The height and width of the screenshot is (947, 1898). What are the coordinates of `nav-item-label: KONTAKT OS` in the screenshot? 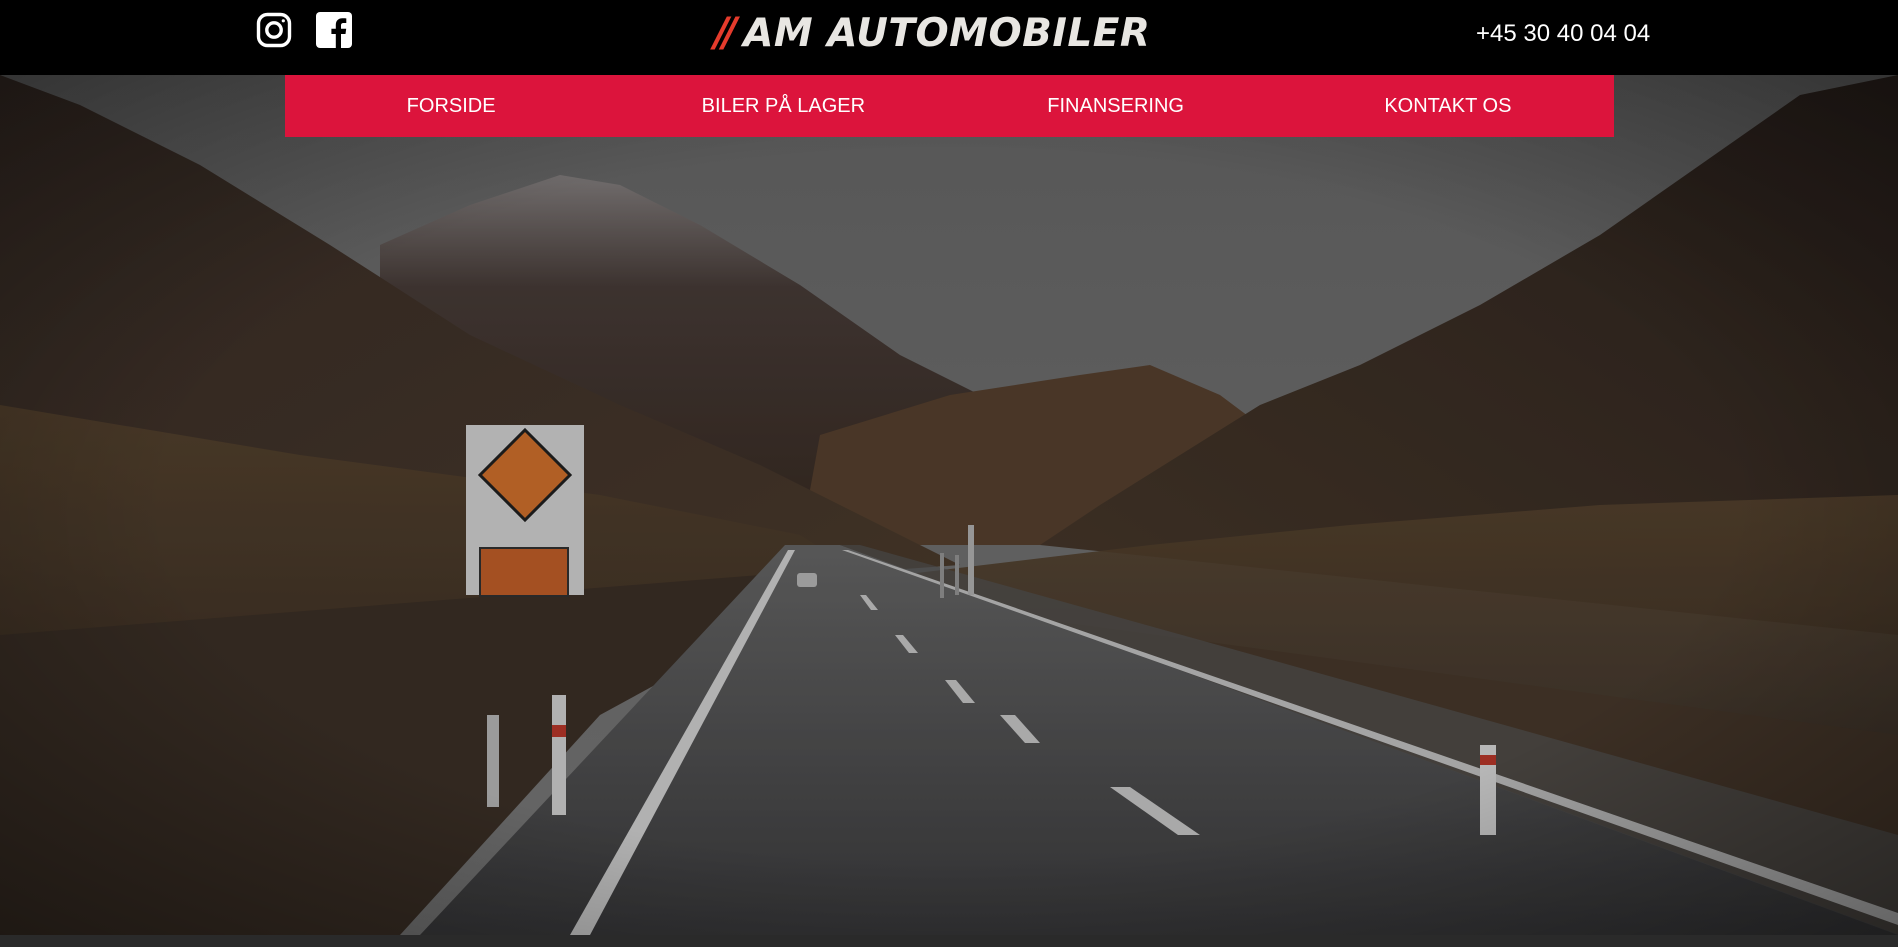 It's located at (1448, 105).